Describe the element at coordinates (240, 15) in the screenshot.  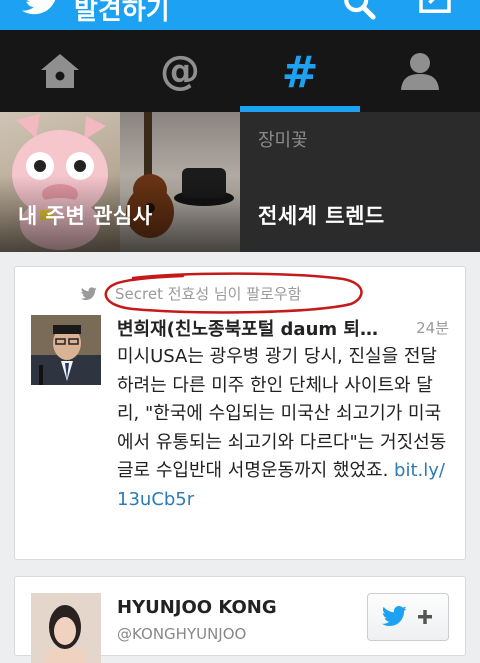
I see `action-bar: 발견하기` at that location.